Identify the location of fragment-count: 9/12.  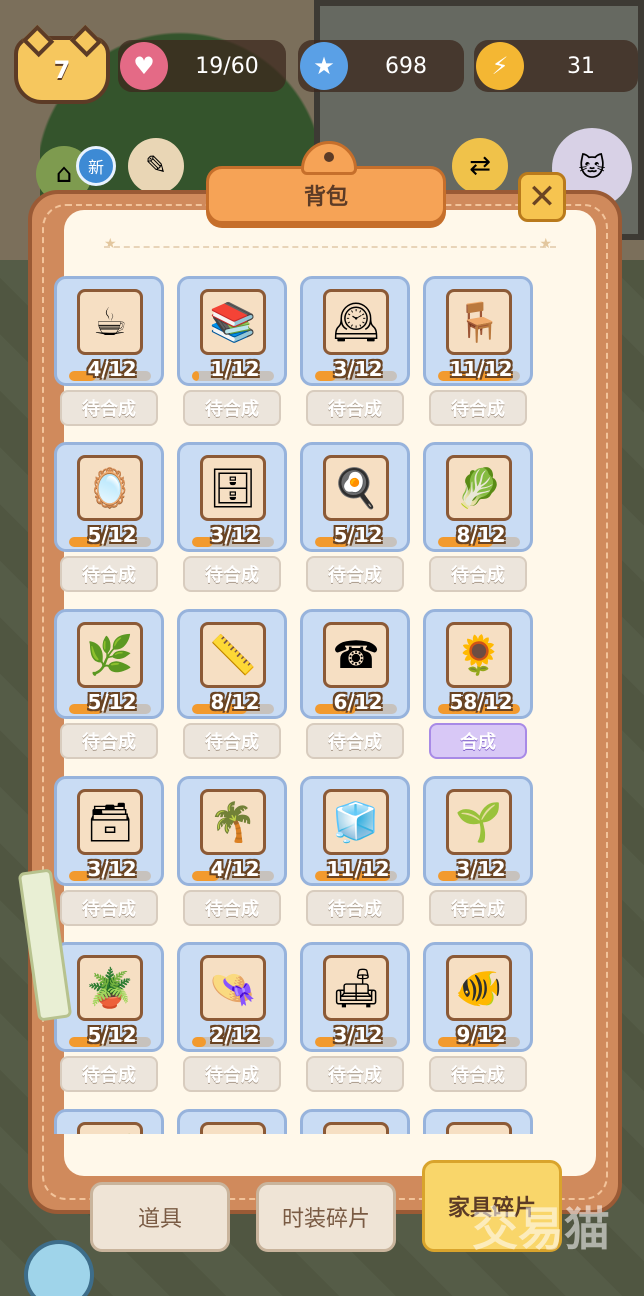
(481, 1035).